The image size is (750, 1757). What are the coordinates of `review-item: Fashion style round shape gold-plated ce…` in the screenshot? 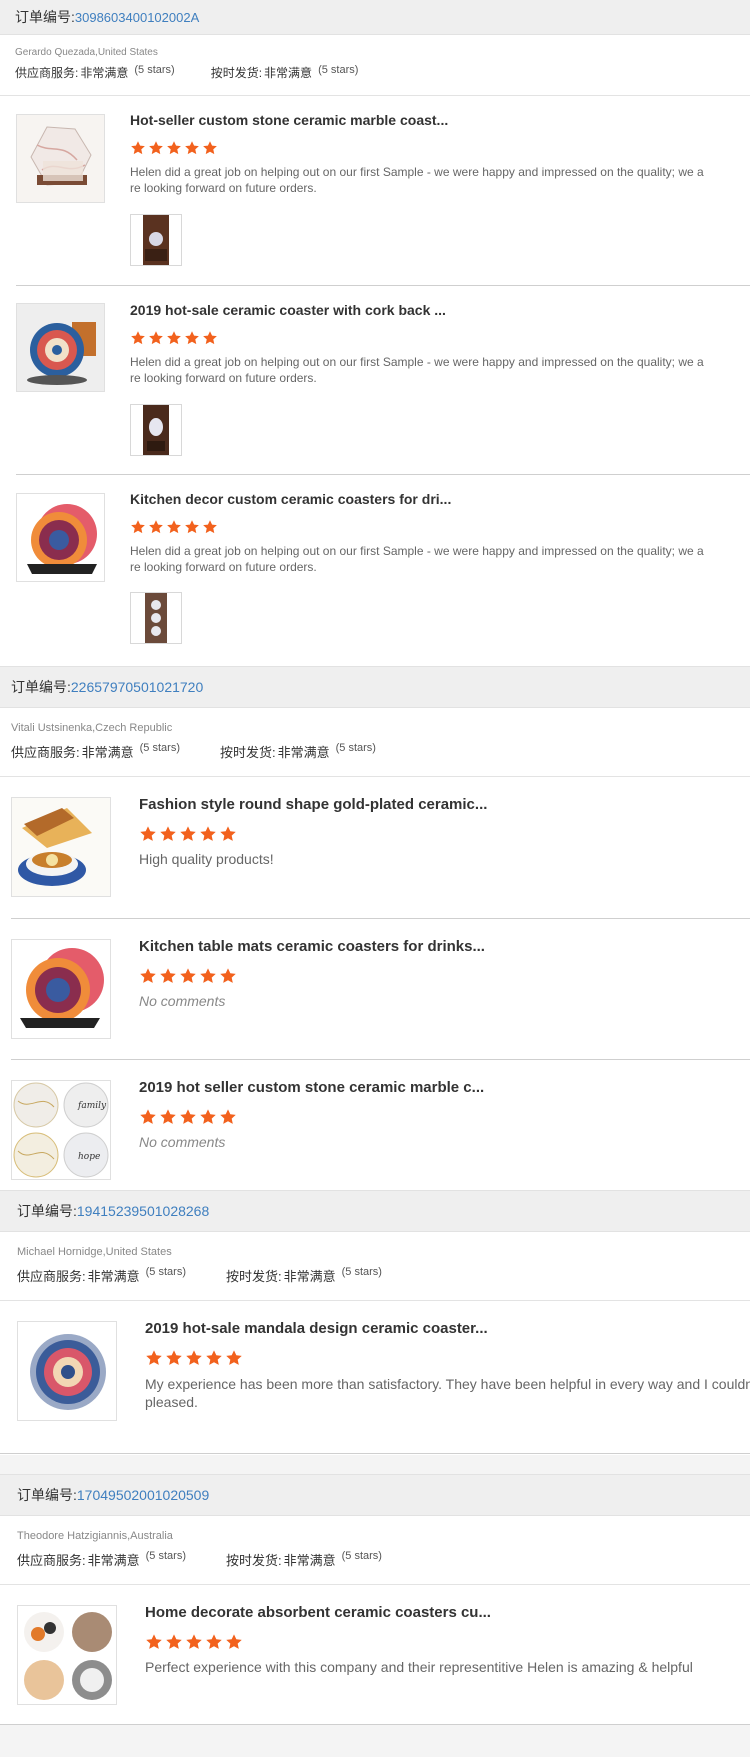 It's located at (375, 847).